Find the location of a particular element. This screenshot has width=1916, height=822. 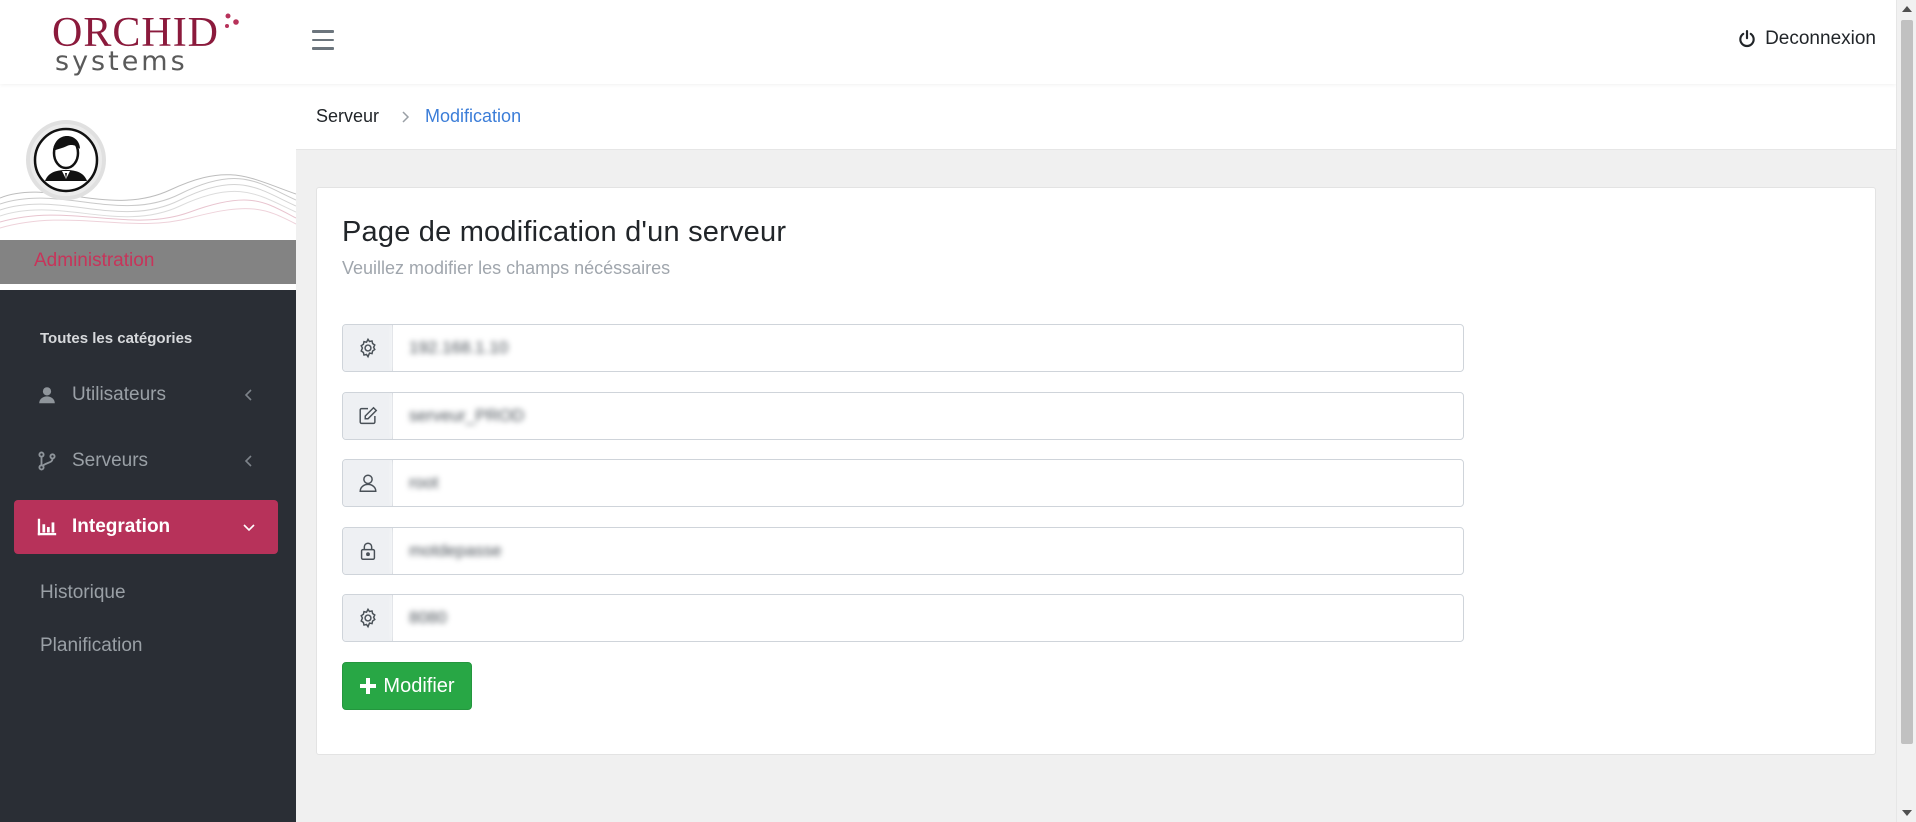

scroll-up-arrow-icon is located at coordinates (1907, 9).